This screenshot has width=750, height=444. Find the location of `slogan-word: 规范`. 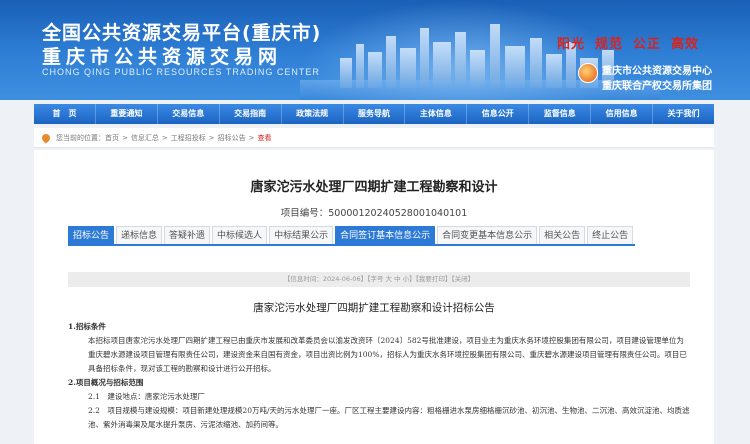

slogan-word: 规范 is located at coordinates (609, 44).